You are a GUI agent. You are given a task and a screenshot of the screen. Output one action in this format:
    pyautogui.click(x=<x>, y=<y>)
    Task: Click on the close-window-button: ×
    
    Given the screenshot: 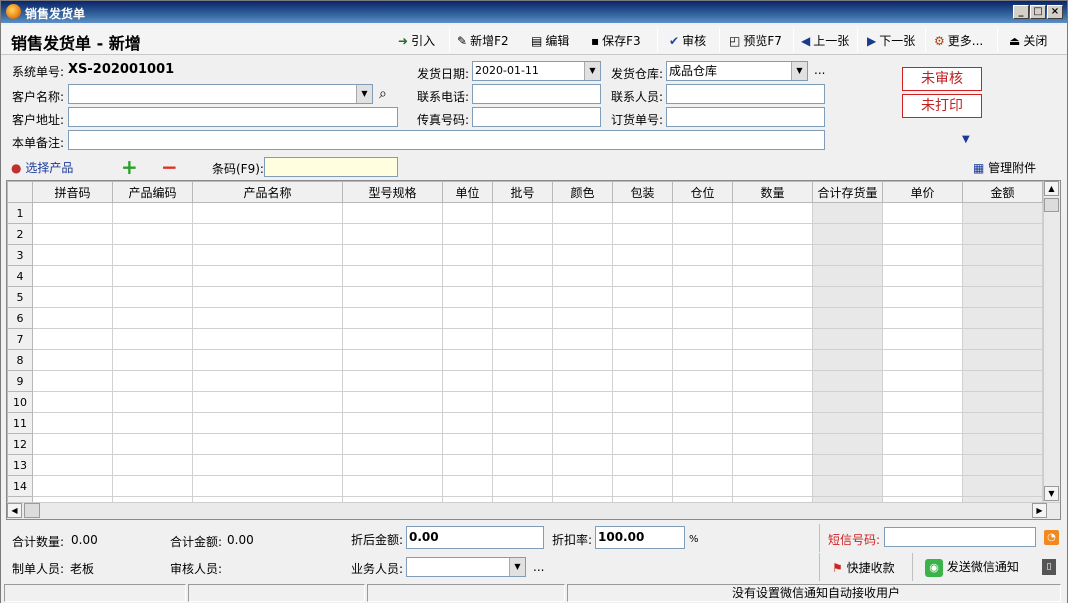 What is the action you would take?
    pyautogui.click(x=1055, y=12)
    